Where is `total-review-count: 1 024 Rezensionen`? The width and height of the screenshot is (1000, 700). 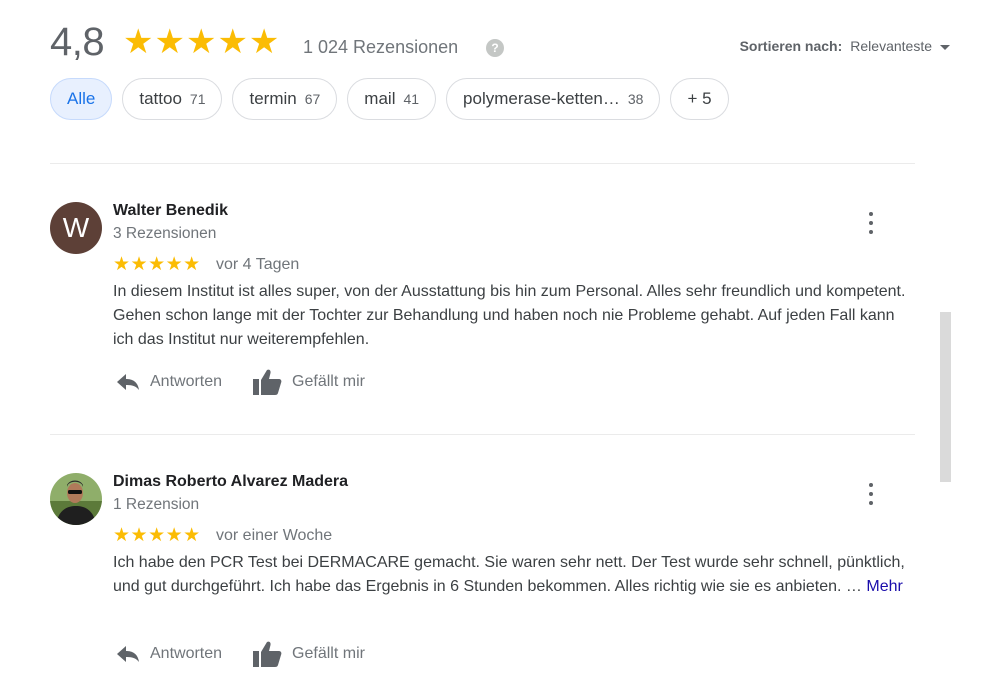 total-review-count: 1 024 Rezensionen is located at coordinates (380, 47).